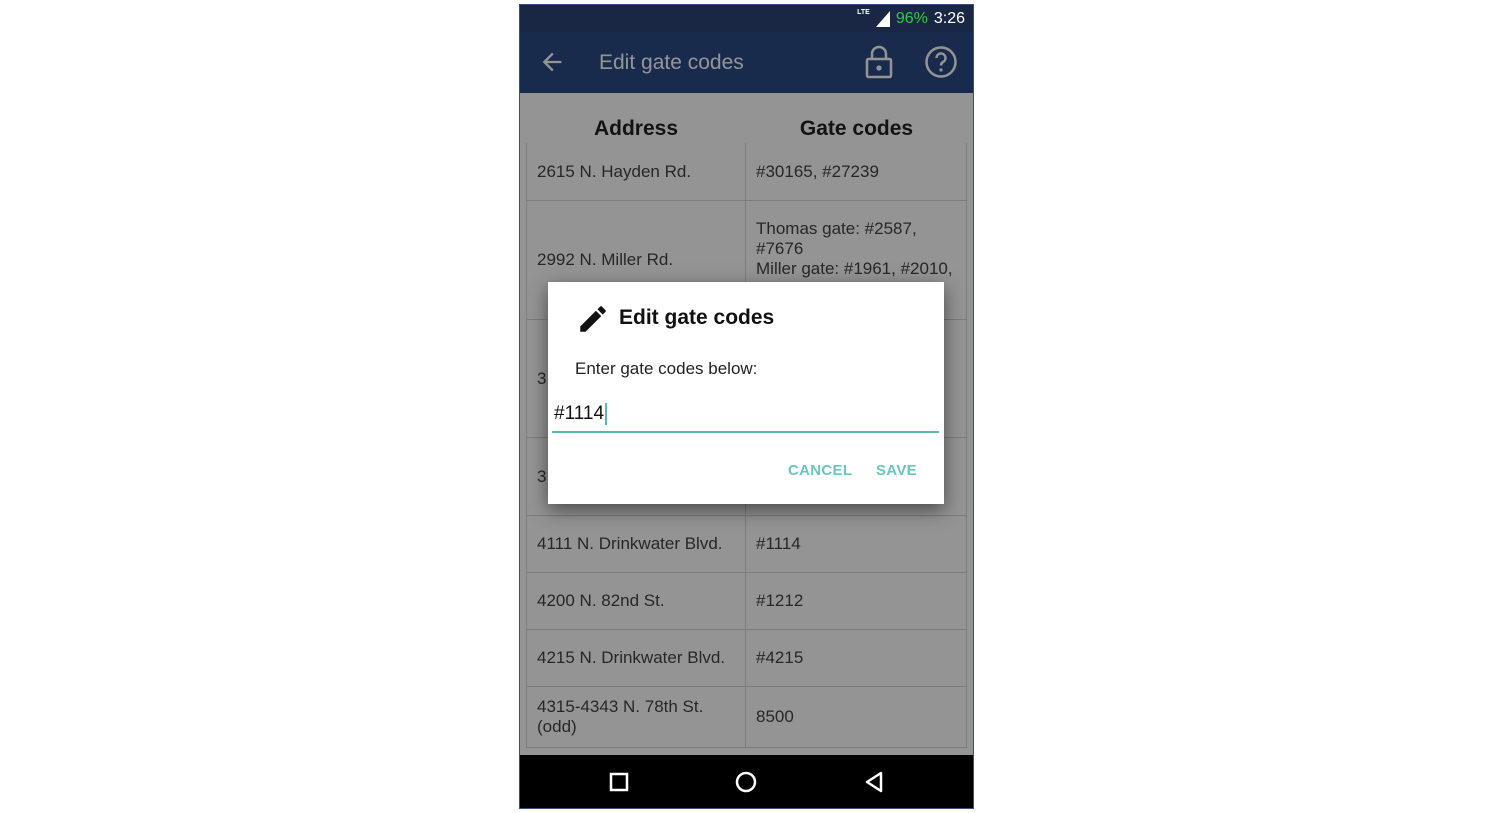 Image resolution: width=1500 pixels, height=813 pixels. What do you see at coordinates (882, 18) in the screenshot?
I see `signal-icon` at bounding box center [882, 18].